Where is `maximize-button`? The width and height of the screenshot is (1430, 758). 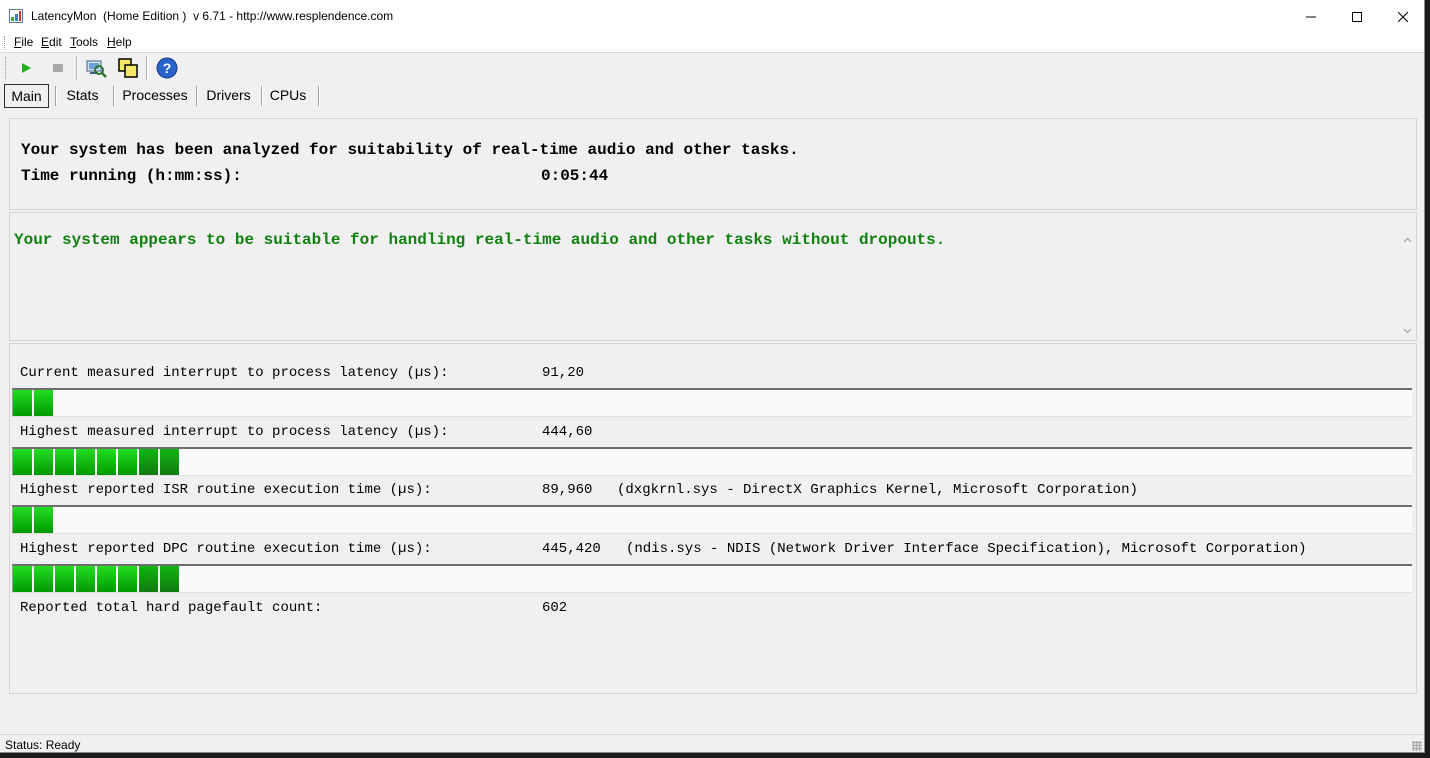 maximize-button is located at coordinates (1357, 16).